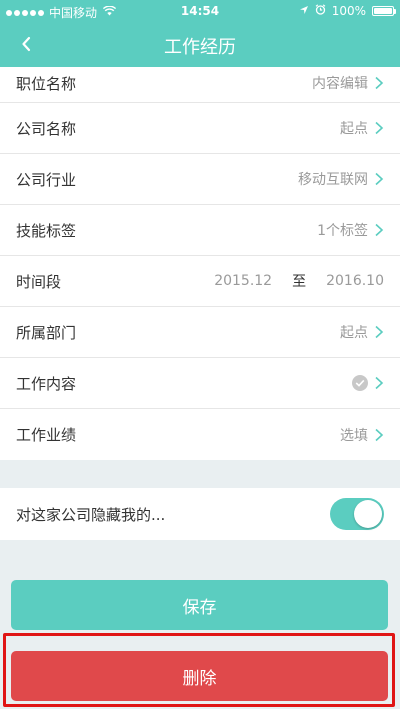 This screenshot has width=400, height=709. I want to click on check-circle-icon, so click(360, 383).